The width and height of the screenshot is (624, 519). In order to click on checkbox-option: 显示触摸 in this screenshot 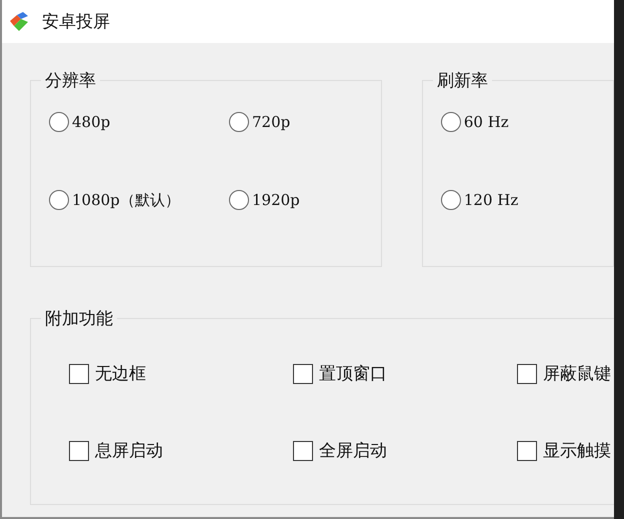, I will do `click(565, 450)`.